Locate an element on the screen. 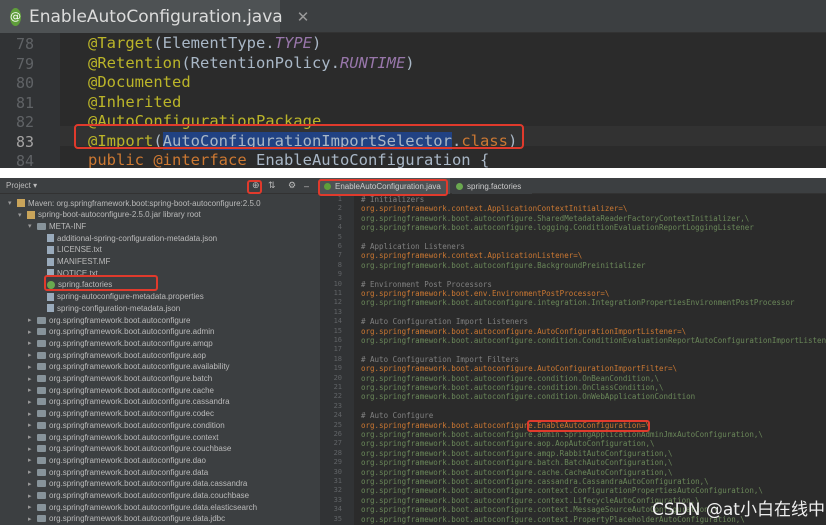 This screenshot has height=525, width=826. line-number: 2 is located at coordinates (339, 208).